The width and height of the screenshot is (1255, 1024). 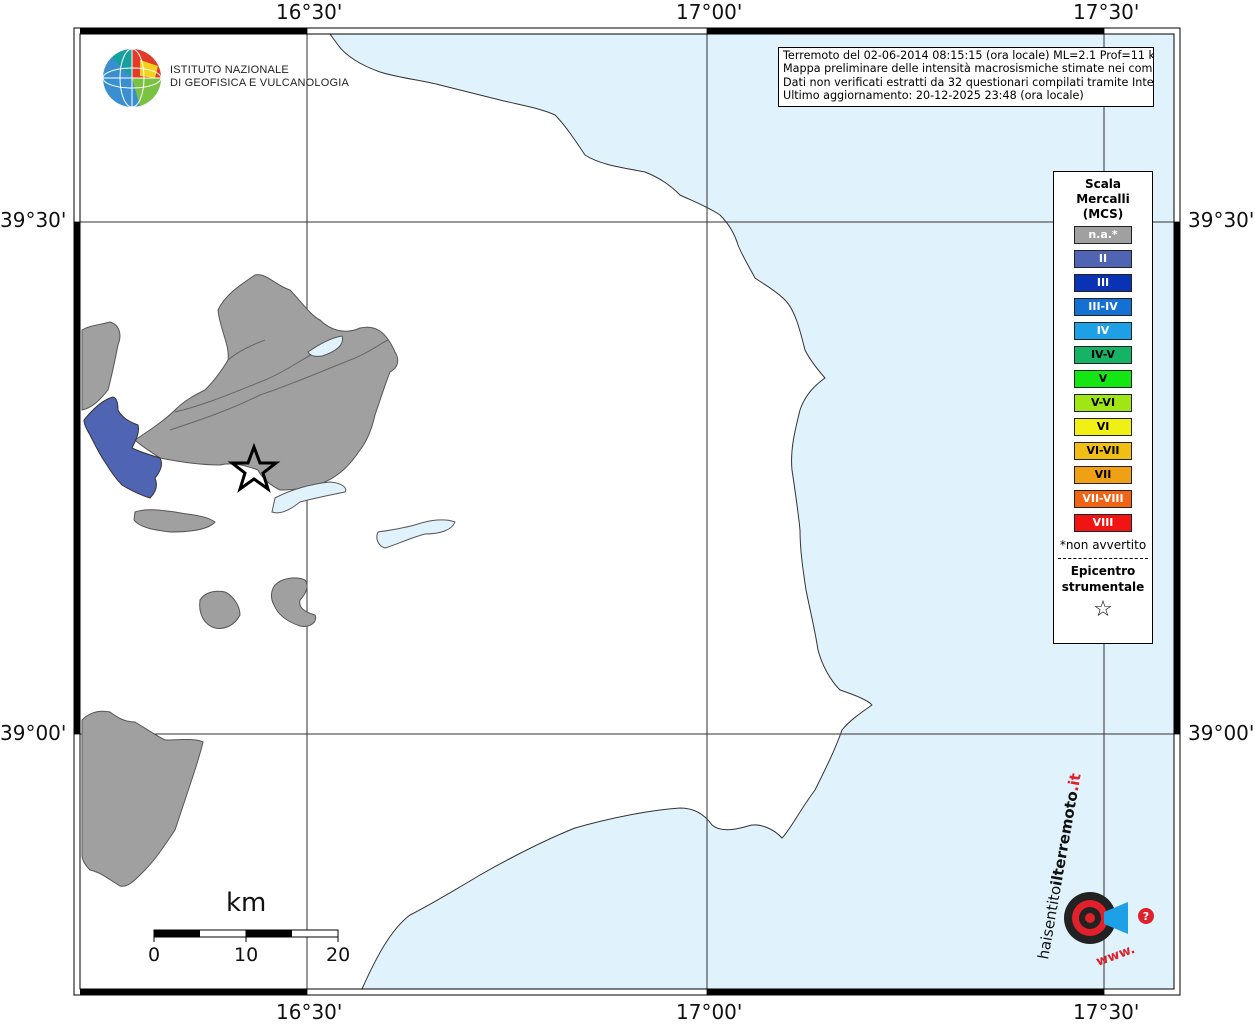 What do you see at coordinates (1103, 451) in the screenshot?
I see `legend-item: VI-VII` at bounding box center [1103, 451].